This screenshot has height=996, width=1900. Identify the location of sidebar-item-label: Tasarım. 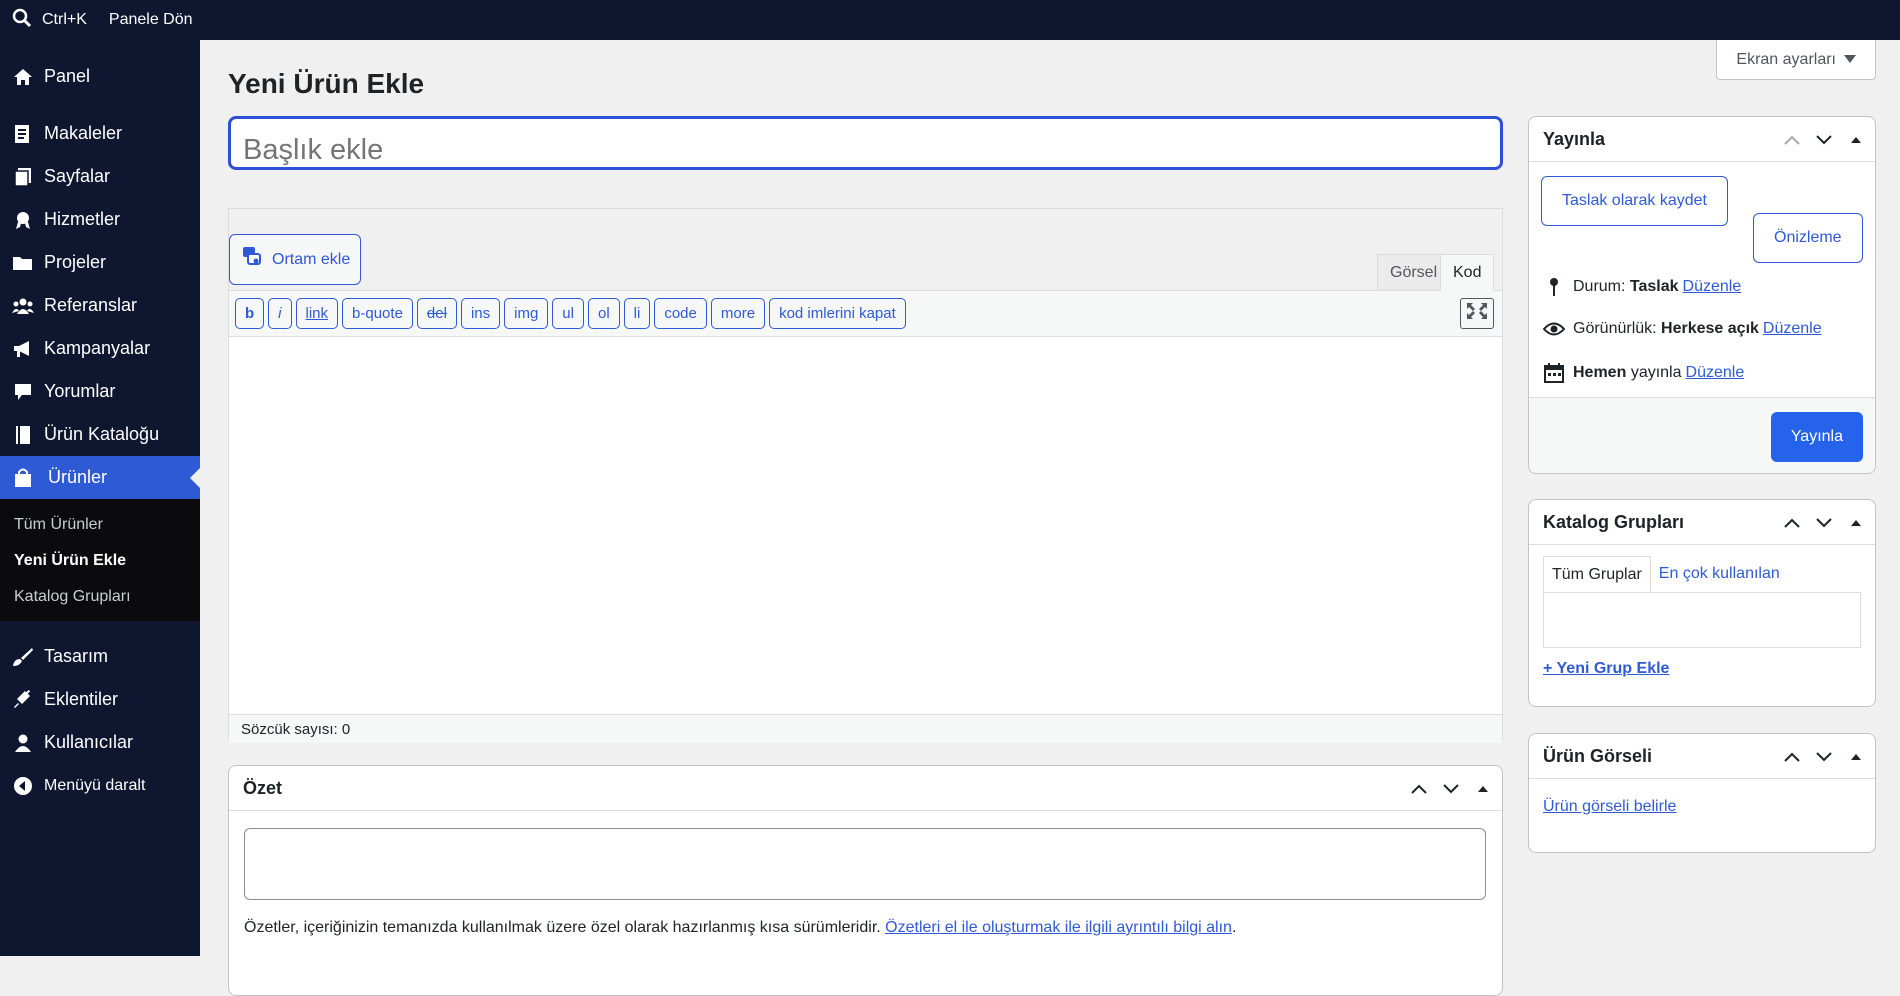
(76, 656).